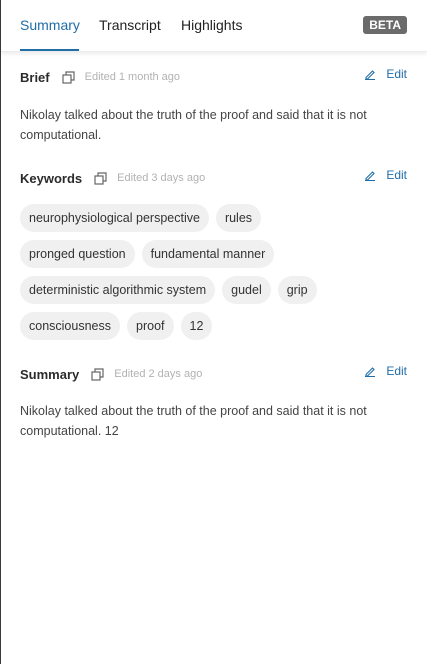 Image resolution: width=427 pixels, height=664 pixels. Describe the element at coordinates (158, 374) in the screenshot. I see `summary-edited-time: Edited 2 days ago` at that location.